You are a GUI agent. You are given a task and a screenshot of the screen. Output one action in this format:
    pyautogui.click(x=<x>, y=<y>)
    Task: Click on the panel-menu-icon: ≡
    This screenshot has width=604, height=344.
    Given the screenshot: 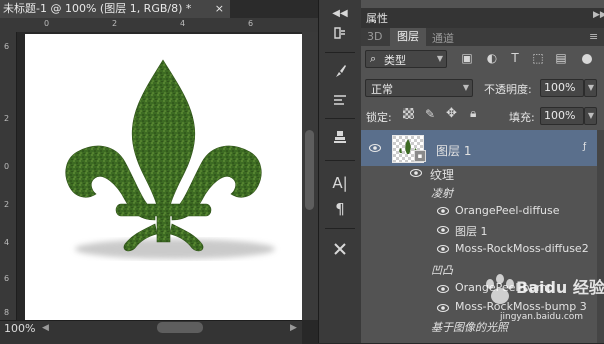 What is the action you would take?
    pyautogui.click(x=593, y=36)
    